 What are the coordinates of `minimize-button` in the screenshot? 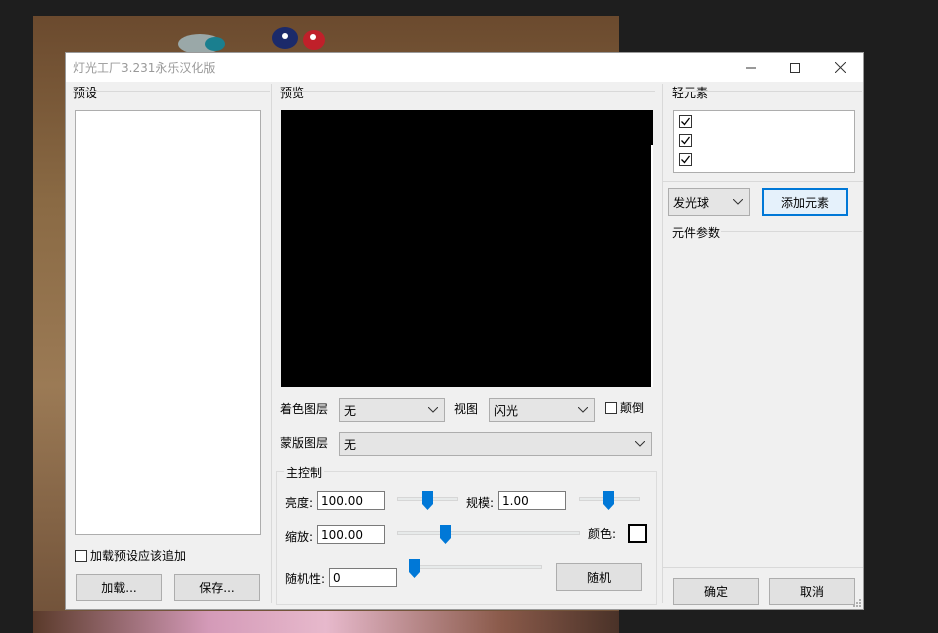 It's located at (751, 67).